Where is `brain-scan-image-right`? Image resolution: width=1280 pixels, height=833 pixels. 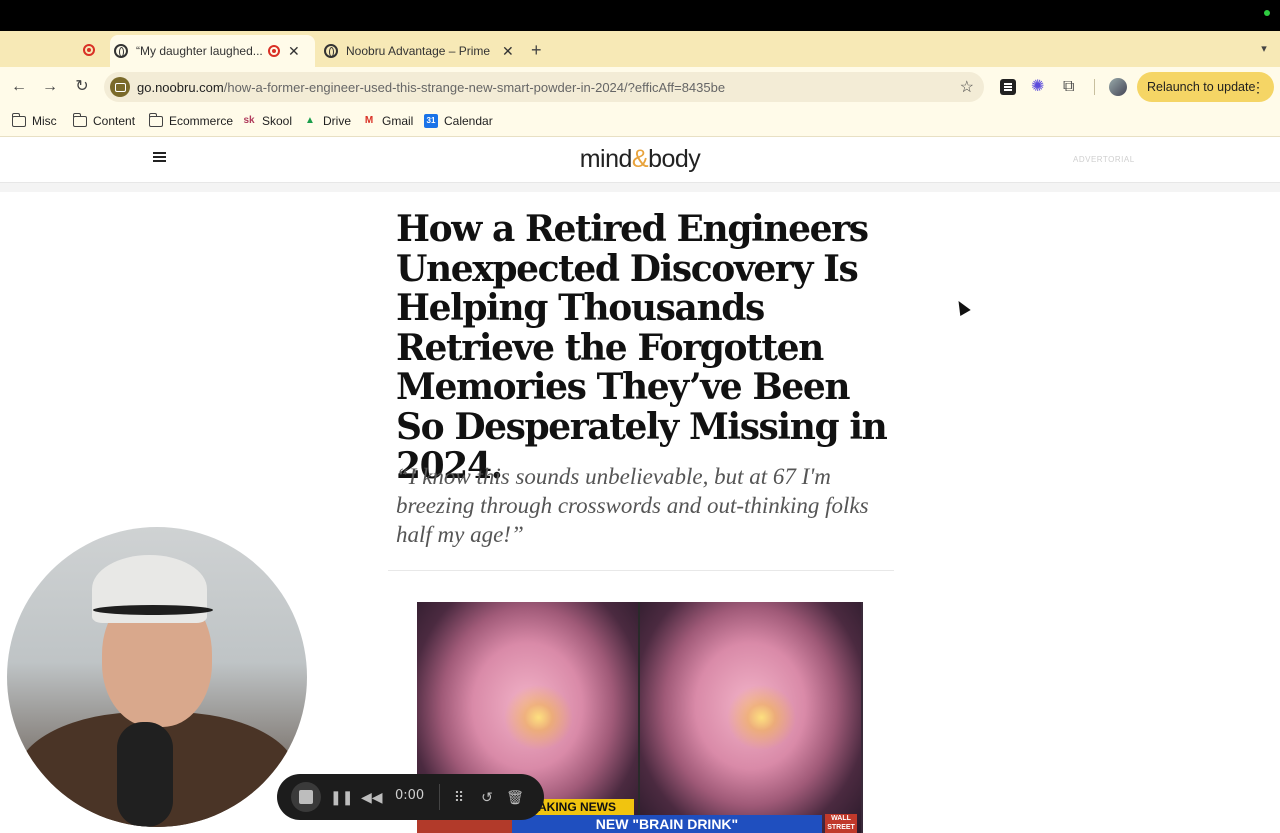
brain-scan-image-right is located at coordinates (750, 717).